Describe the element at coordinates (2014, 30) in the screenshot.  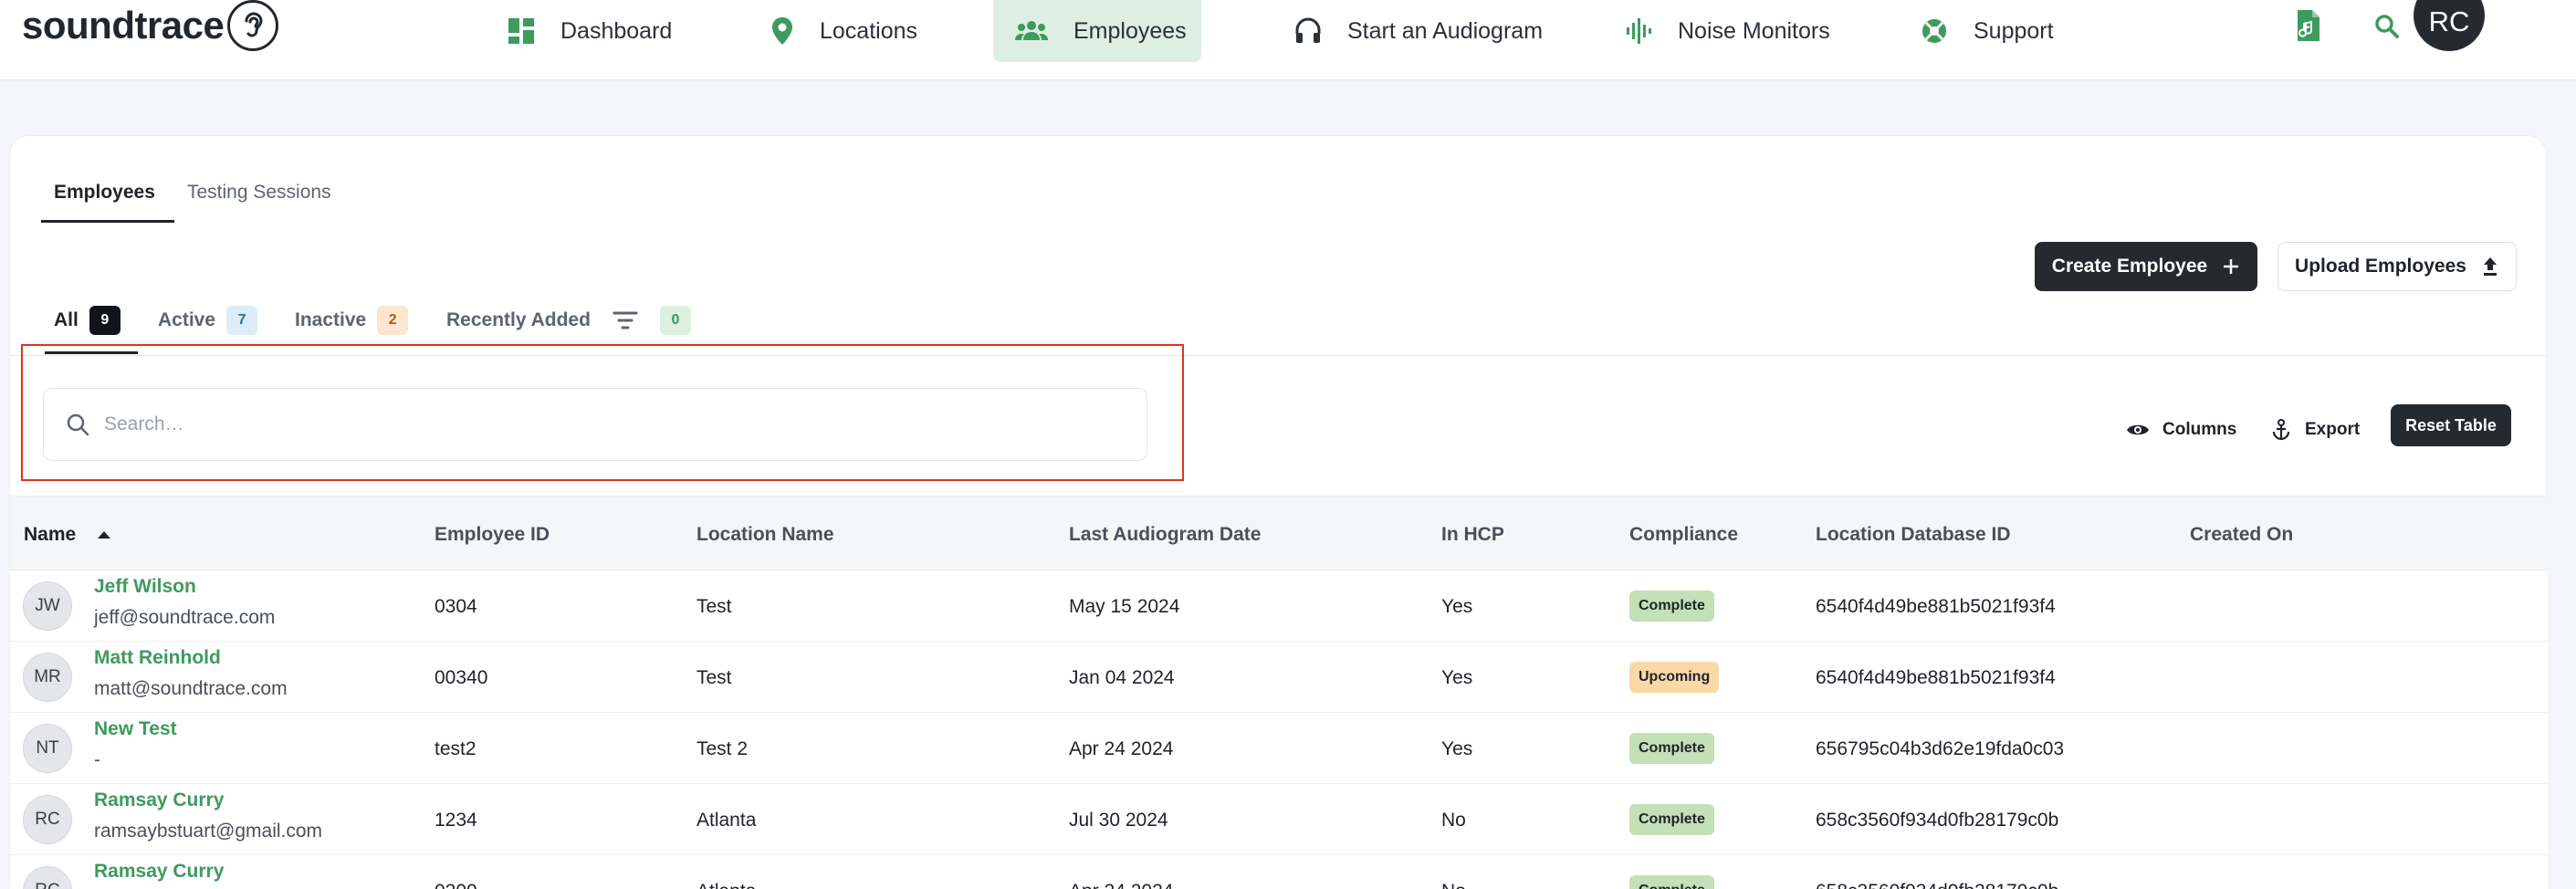
I see `nav-support-label: Support` at that location.